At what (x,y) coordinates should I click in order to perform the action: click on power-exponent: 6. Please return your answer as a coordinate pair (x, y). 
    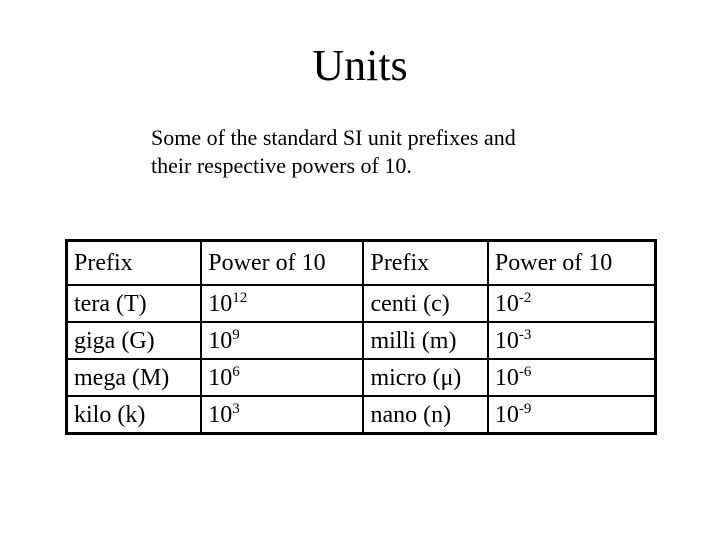
    Looking at the image, I should click on (236, 371).